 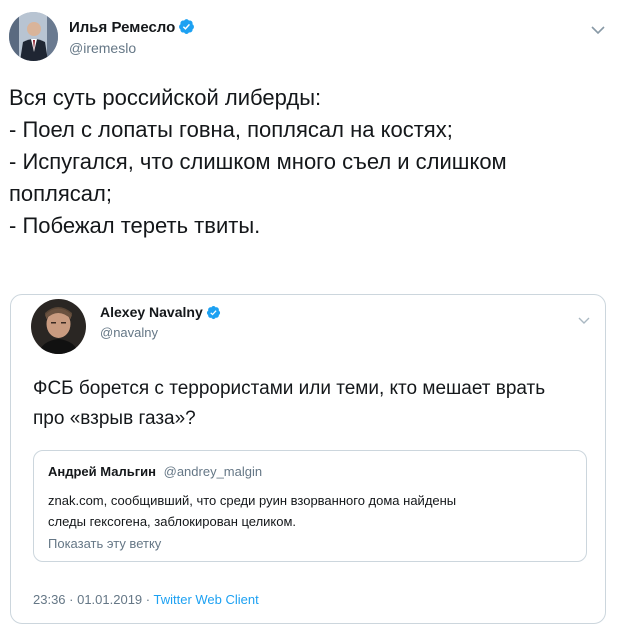 What do you see at coordinates (205, 599) in the screenshot?
I see `tweet-client-link: Twitter Web Client` at bounding box center [205, 599].